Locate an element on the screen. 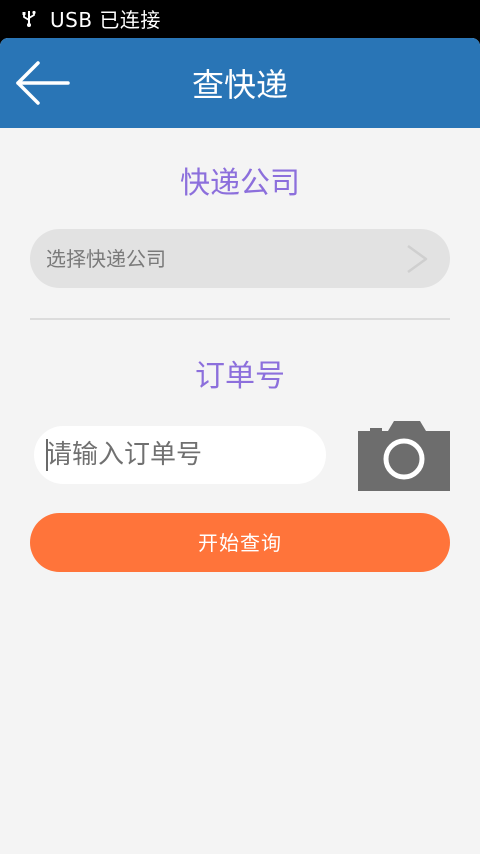 The width and height of the screenshot is (480, 854). company-section-title: 快递公司 is located at coordinates (240, 183).